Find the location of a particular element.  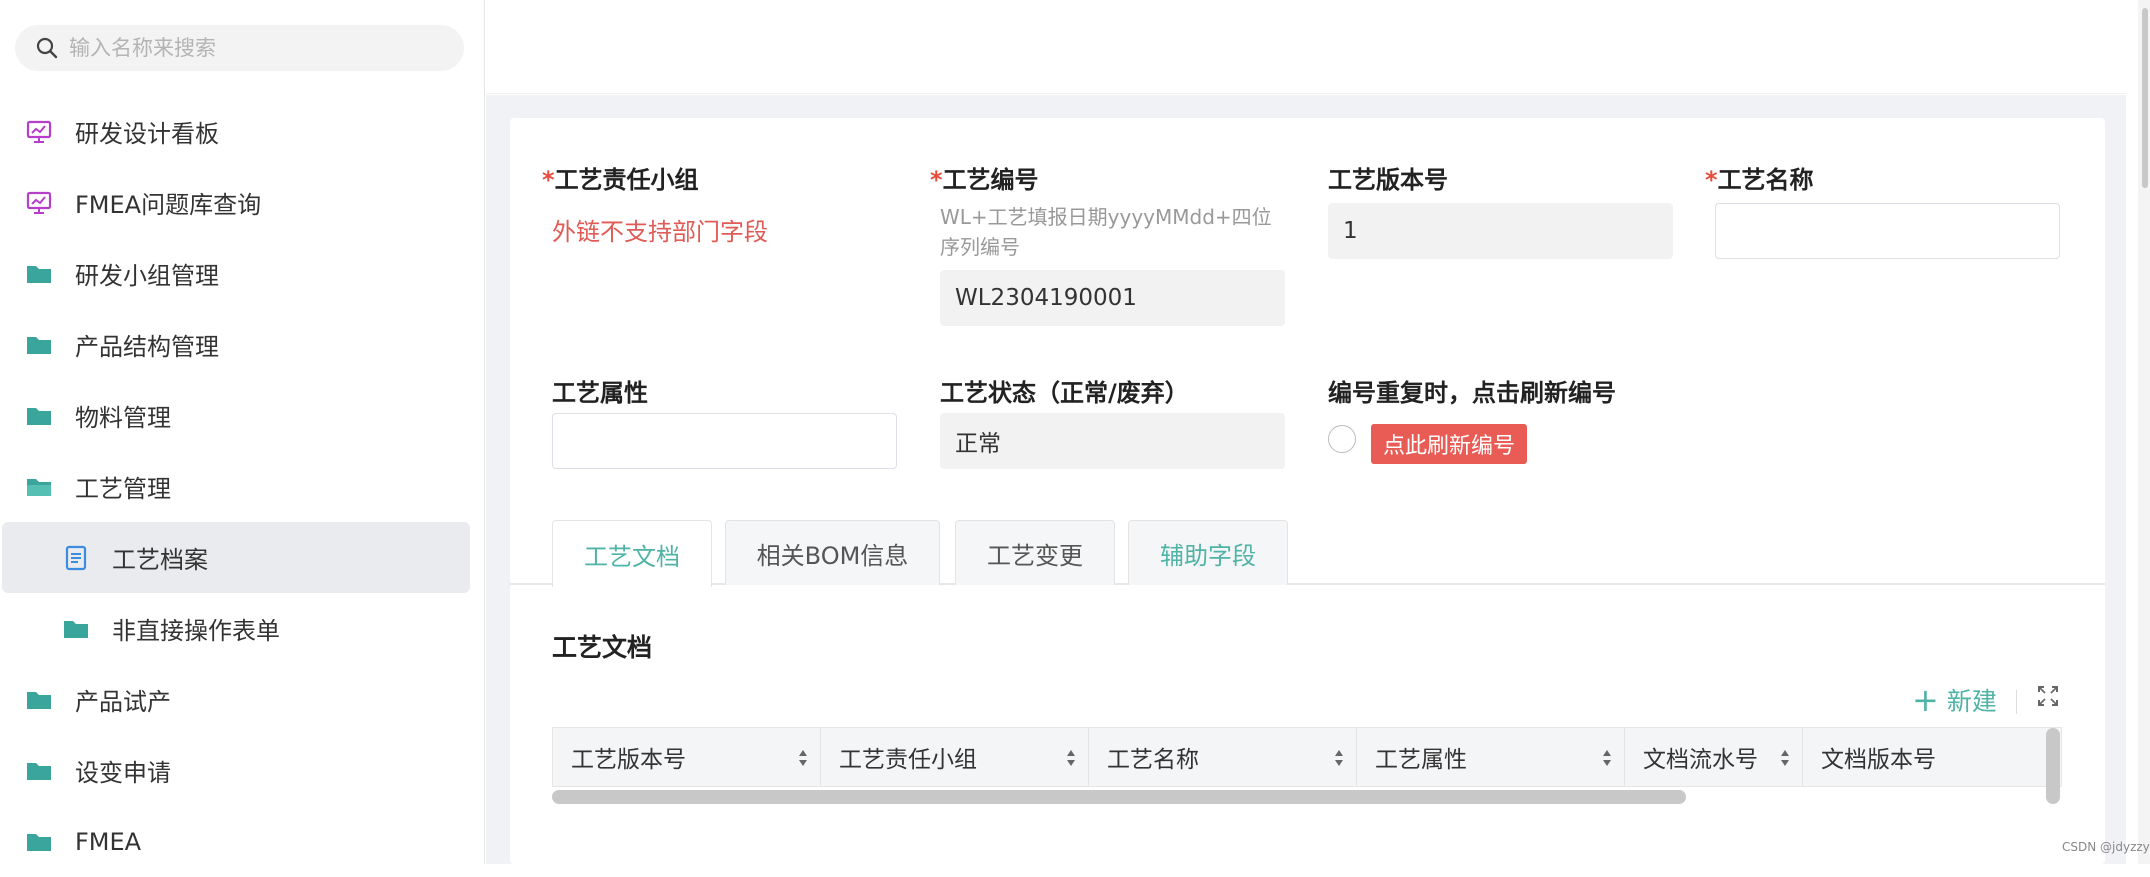

search-input is located at coordinates (249, 48).